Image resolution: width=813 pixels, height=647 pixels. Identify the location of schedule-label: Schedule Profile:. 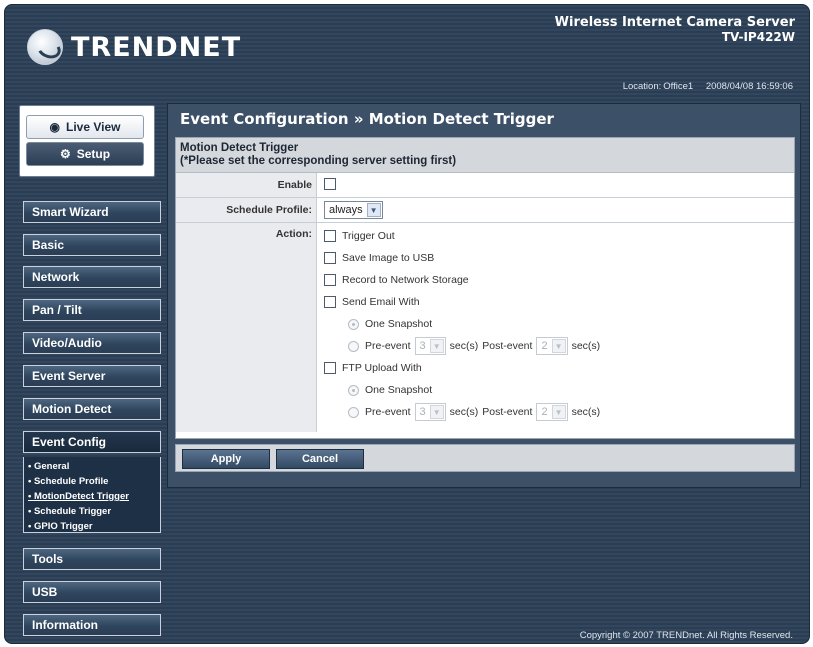
(246, 210).